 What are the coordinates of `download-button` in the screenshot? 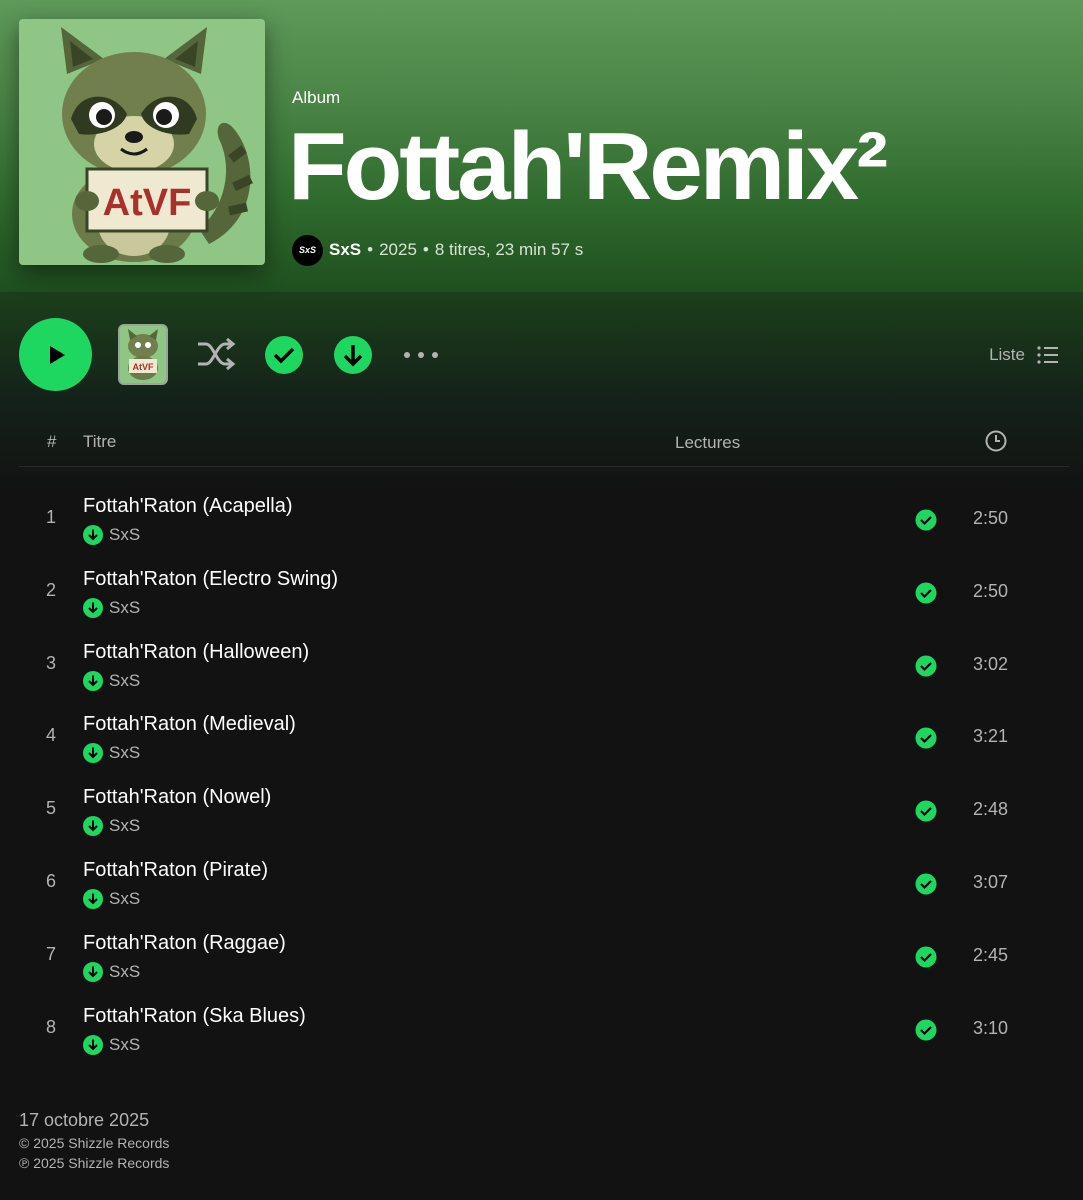 It's located at (353, 355).